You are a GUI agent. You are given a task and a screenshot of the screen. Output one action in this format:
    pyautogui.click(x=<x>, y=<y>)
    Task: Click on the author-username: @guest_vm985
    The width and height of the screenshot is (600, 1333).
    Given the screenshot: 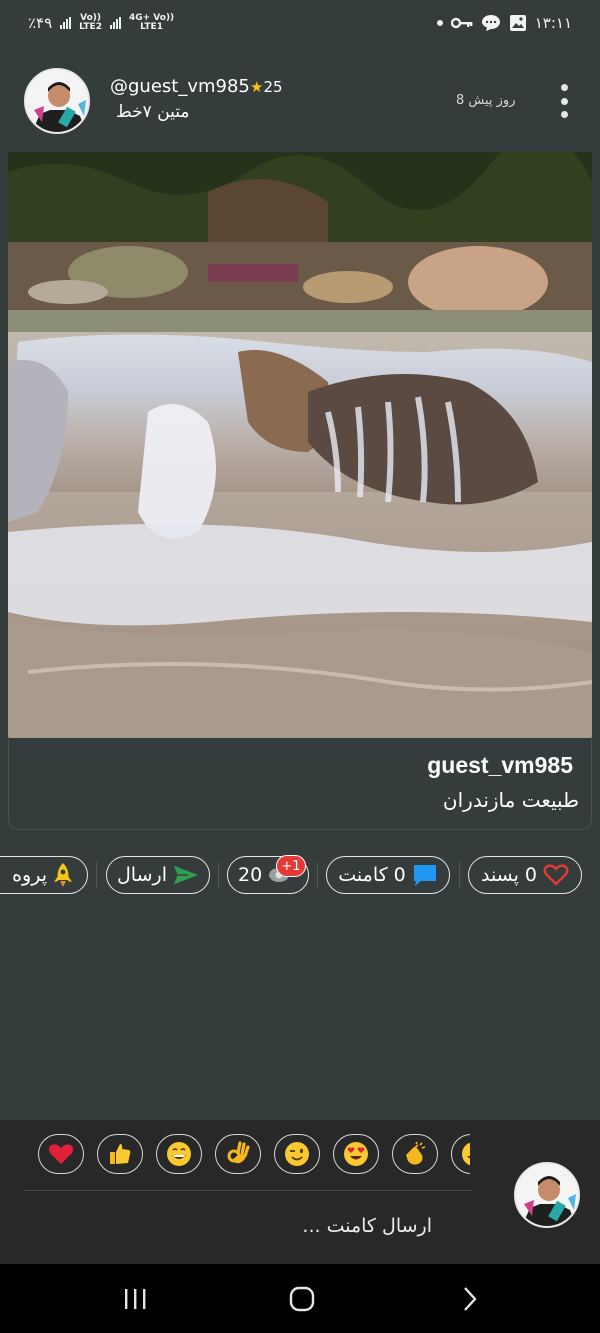 What is the action you would take?
    pyautogui.click(x=180, y=86)
    